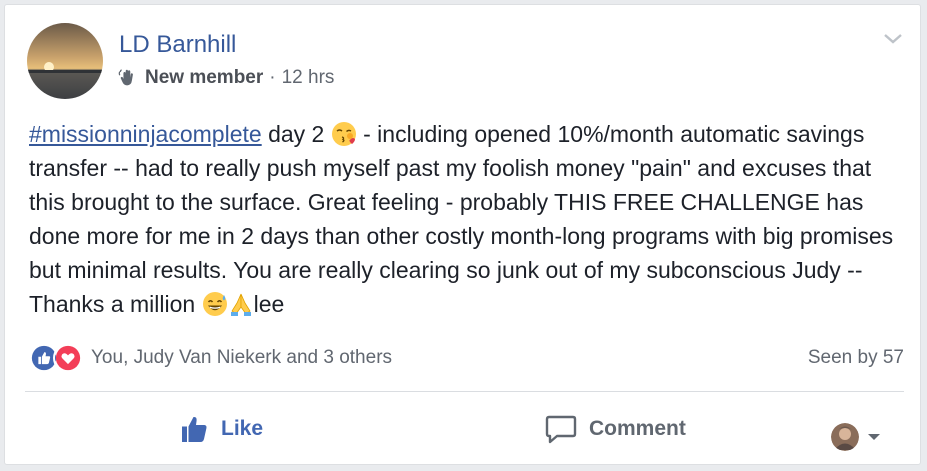 The image size is (927, 471). I want to click on member-badge: New member, so click(204, 78).